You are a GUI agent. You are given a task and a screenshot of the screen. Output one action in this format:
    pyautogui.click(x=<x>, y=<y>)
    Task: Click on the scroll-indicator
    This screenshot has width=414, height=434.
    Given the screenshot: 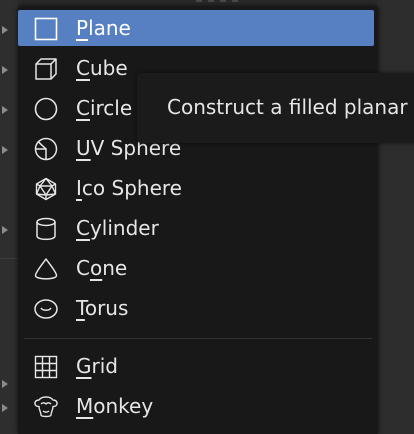 What is the action you would take?
    pyautogui.click(x=221, y=2)
    